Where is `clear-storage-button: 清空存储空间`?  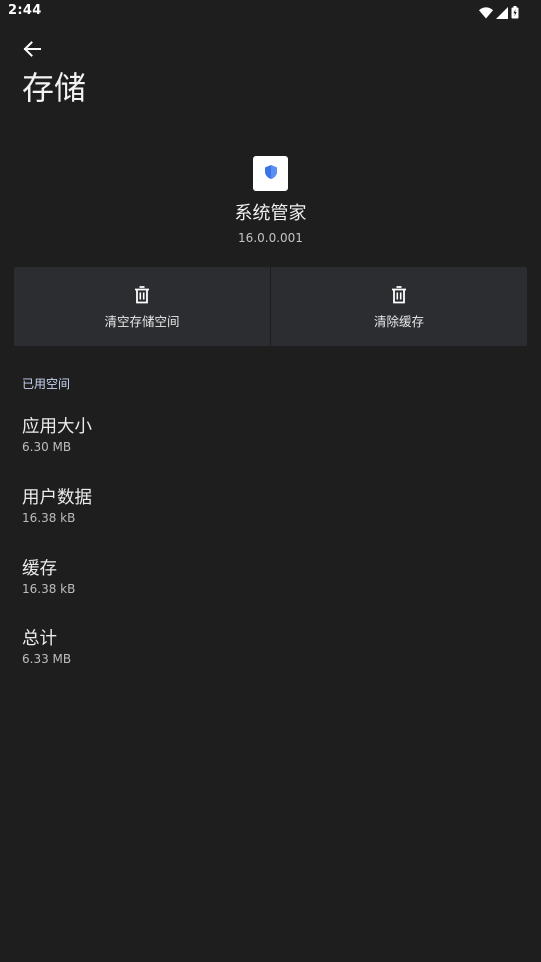 clear-storage-button: 清空存储空间 is located at coordinates (142, 306).